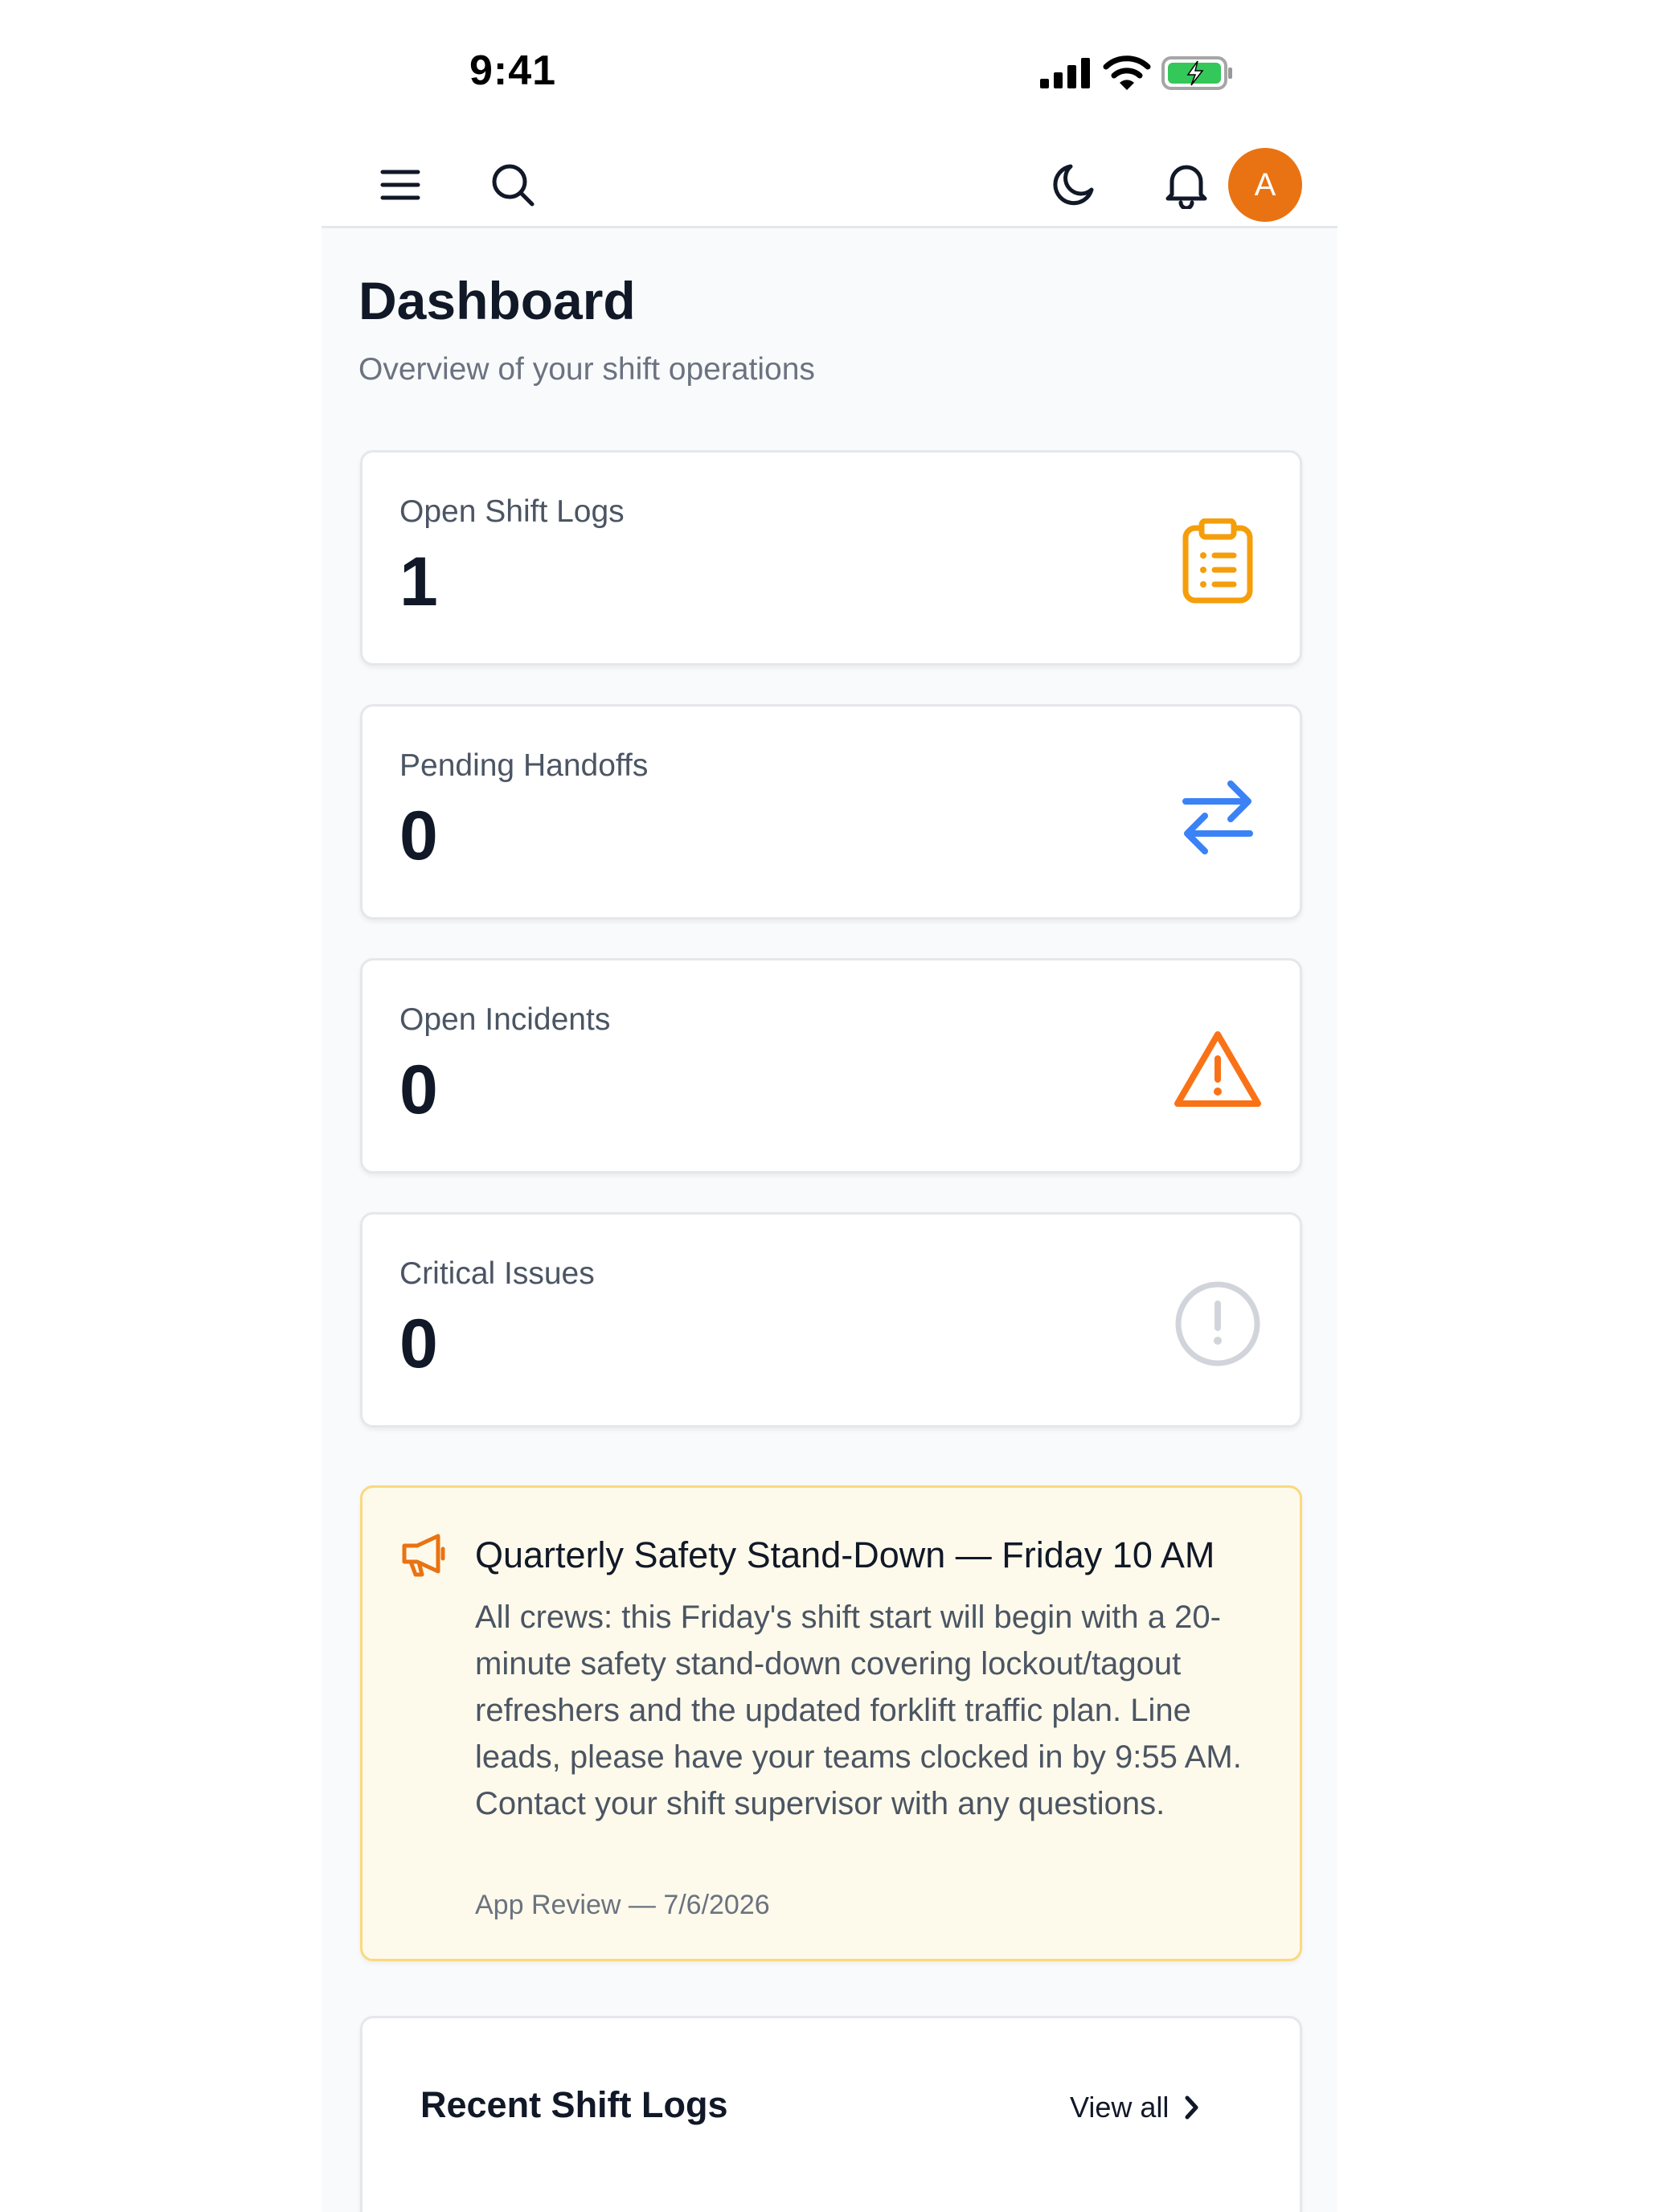  What do you see at coordinates (512, 511) in the screenshot?
I see `stat-label: Open Shift Logs` at bounding box center [512, 511].